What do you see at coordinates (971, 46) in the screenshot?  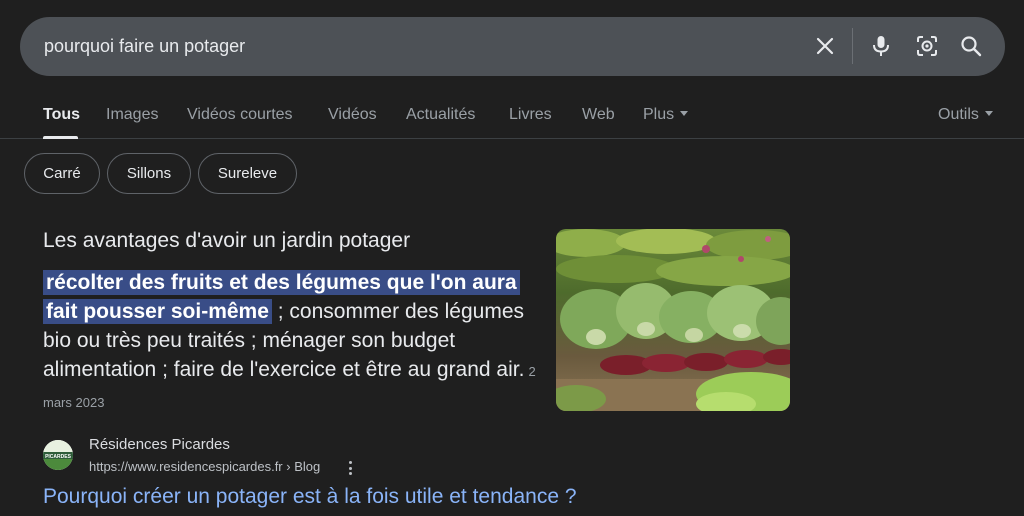 I see `search-icon` at bounding box center [971, 46].